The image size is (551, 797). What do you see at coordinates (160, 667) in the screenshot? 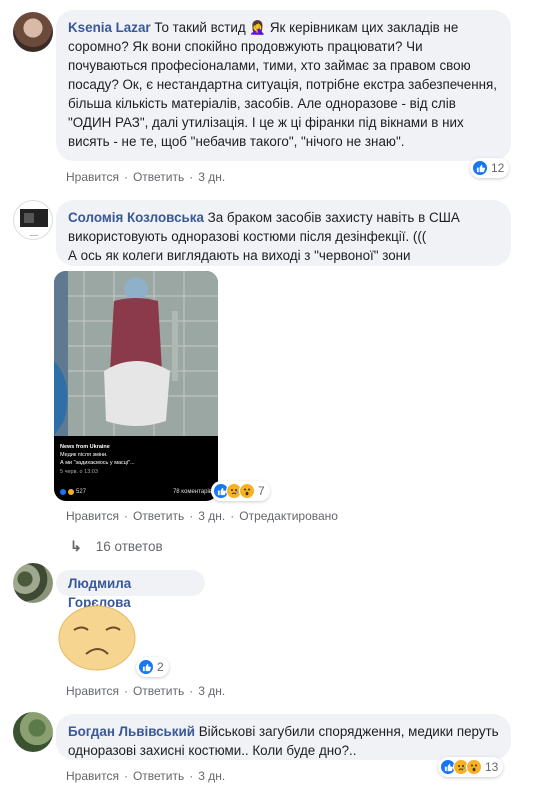
I see `reaction-count: 2` at bounding box center [160, 667].